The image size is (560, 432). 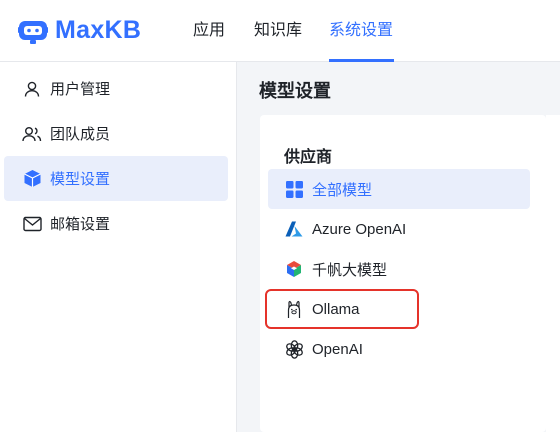 I want to click on nav-tab-apps: 应用, so click(x=209, y=31).